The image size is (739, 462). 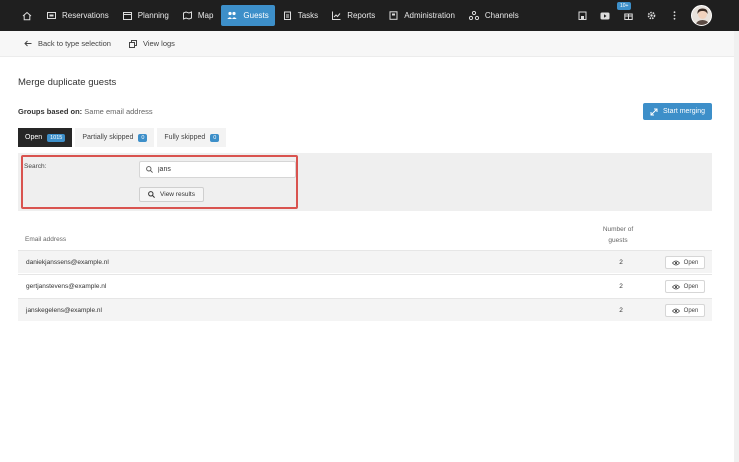 I want to click on column-header-number-line1: Number of, so click(x=618, y=229).